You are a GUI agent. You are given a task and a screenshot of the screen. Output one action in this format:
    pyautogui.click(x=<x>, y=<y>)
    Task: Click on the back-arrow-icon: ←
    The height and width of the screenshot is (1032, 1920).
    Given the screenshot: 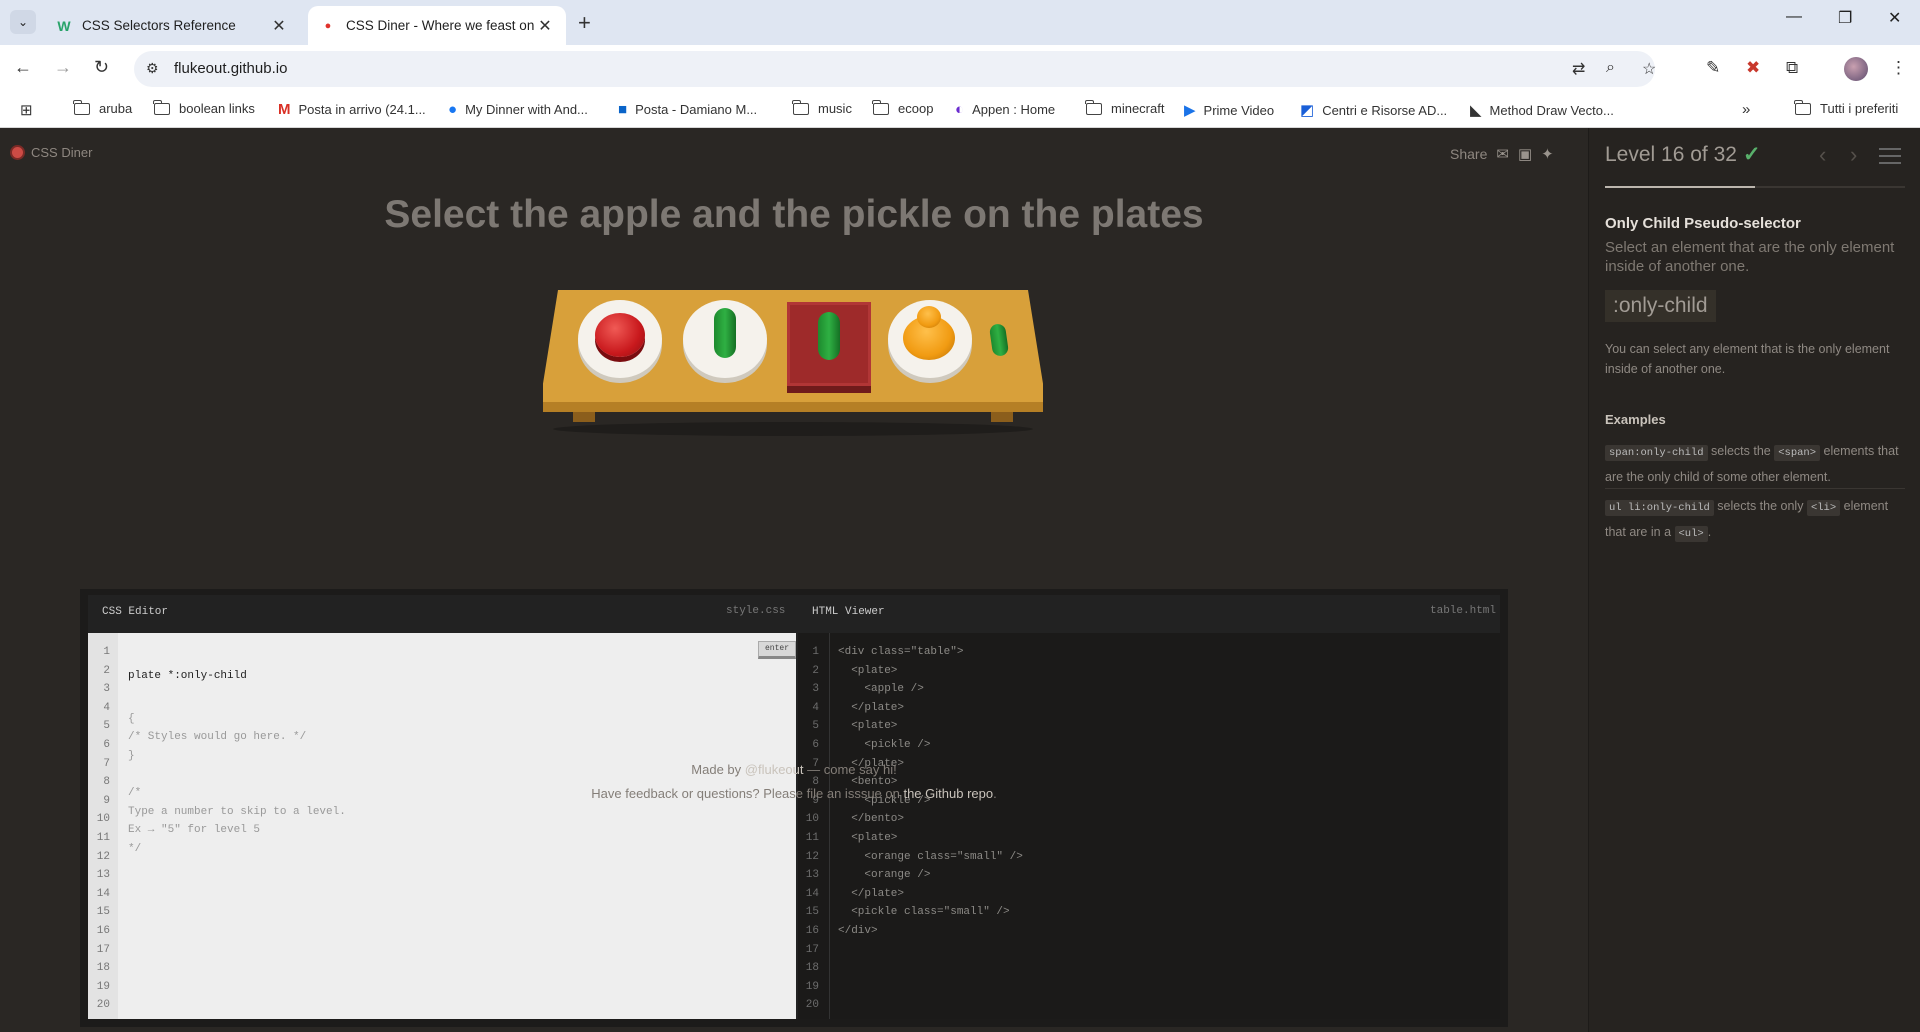 What is the action you would take?
    pyautogui.click(x=23, y=67)
    